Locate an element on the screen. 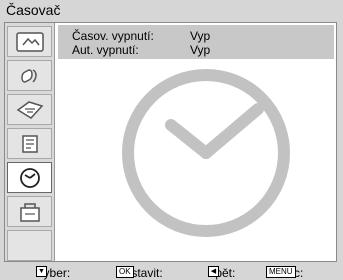 This screenshot has height=280, width=343. sidebar-item-picture is located at coordinates (29, 41).